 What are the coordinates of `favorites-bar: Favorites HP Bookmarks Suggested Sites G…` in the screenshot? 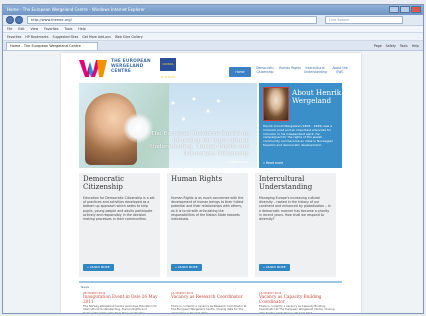 It's located at (213, 37).